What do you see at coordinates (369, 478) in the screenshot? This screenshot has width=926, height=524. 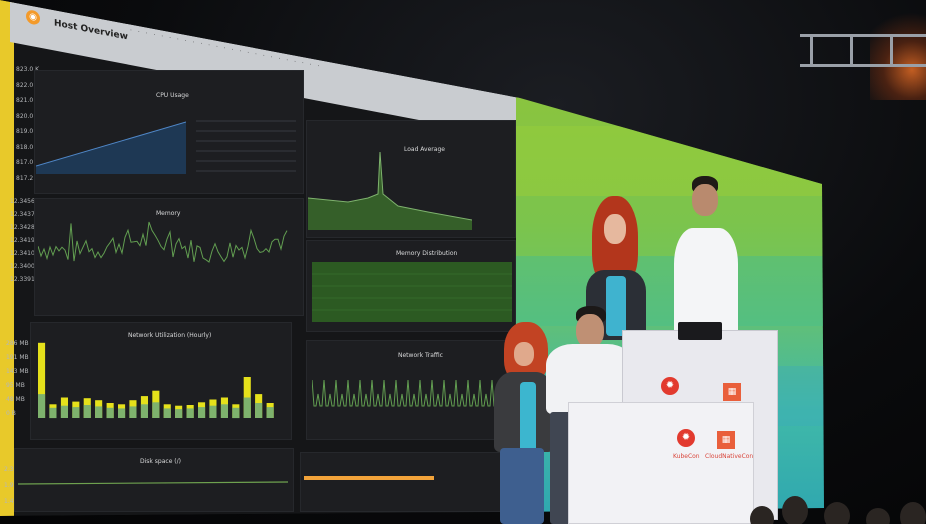 I see `disk-bar-chart` at bounding box center [369, 478].